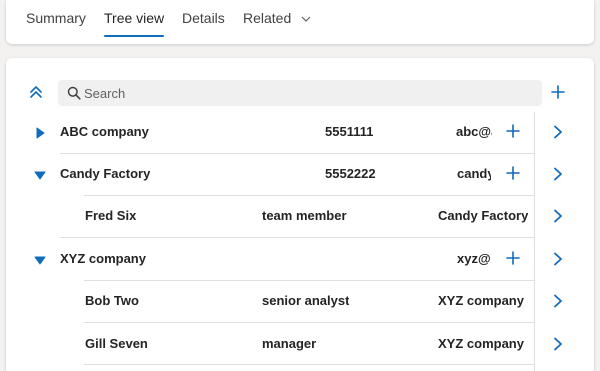  What do you see at coordinates (306, 300) in the screenshot?
I see `row-role: senior analyst` at bounding box center [306, 300].